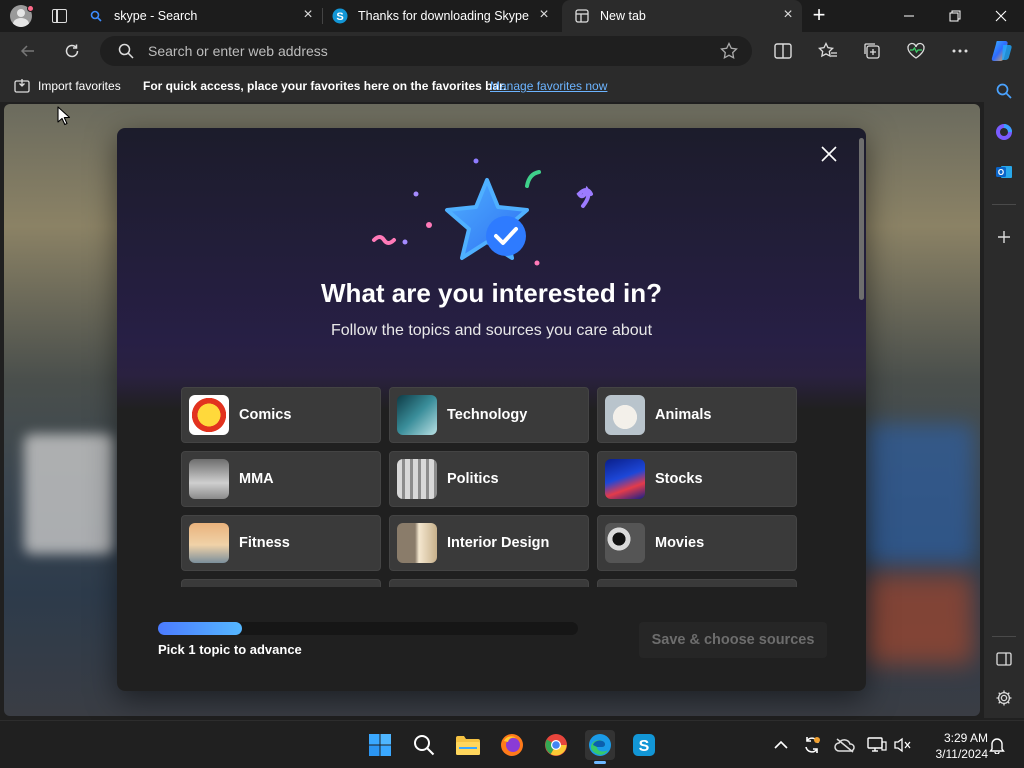  Describe the element at coordinates (962, 754) in the screenshot. I see `clock-date: 3/11/2024` at that location.